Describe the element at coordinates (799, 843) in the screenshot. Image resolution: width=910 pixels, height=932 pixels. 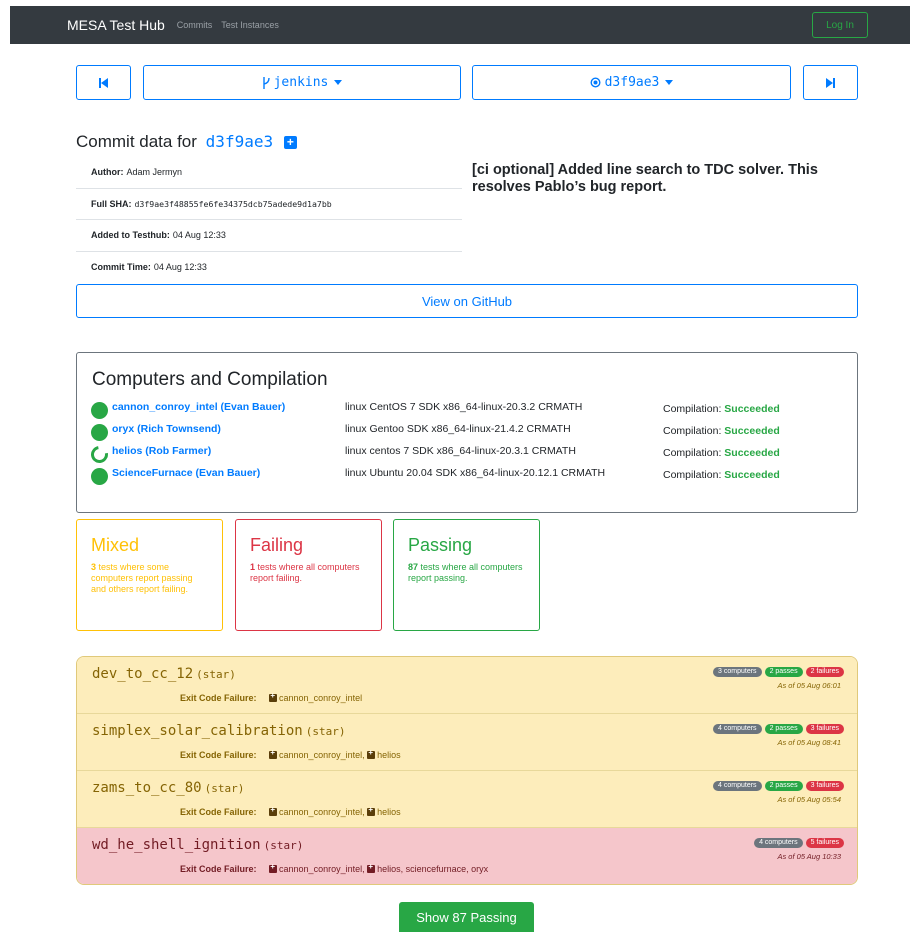
I see `test-badges: 4 computers 5 failures` at that location.